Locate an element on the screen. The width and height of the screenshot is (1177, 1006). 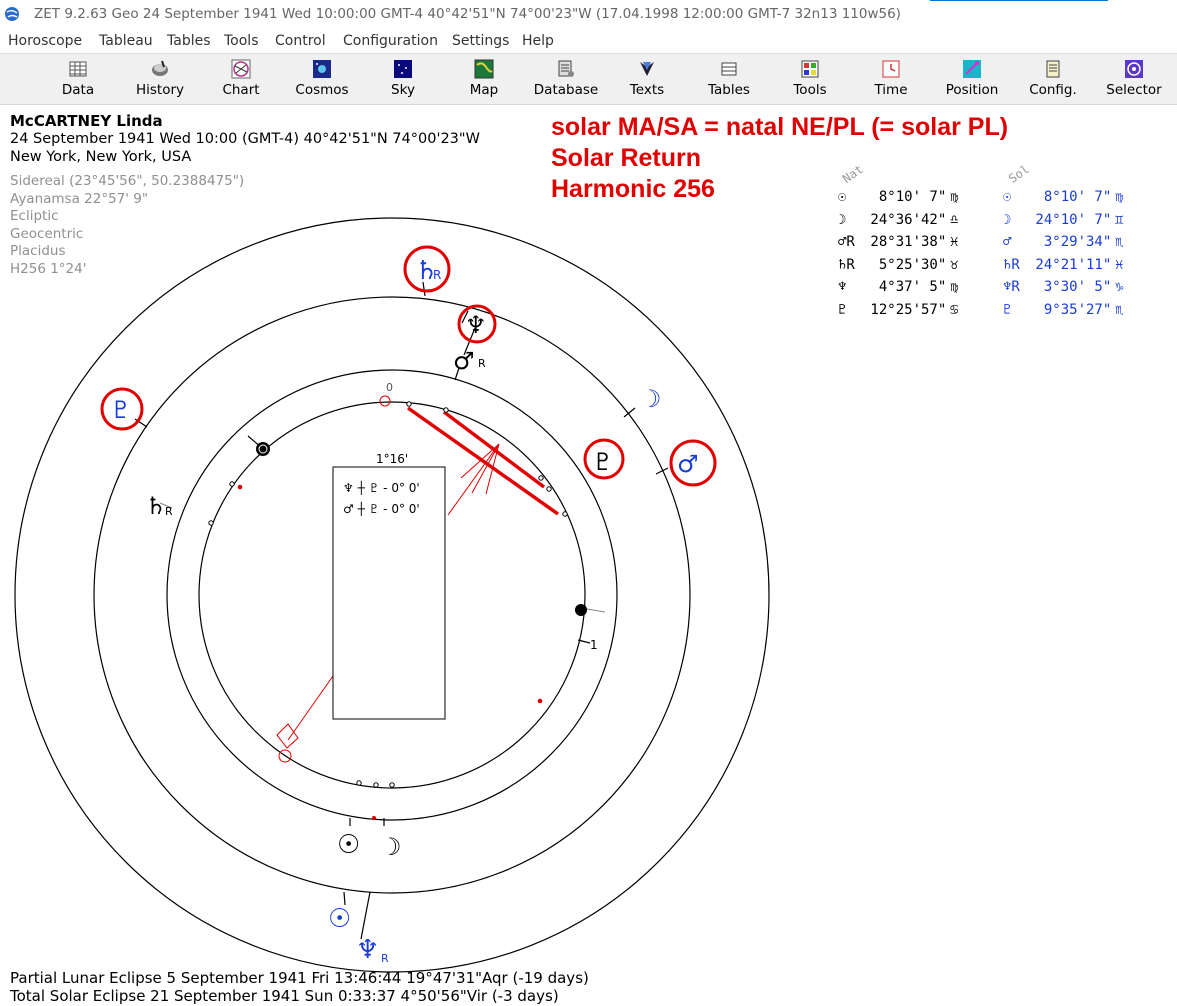
solar-saturn-retro: R is located at coordinates (437, 275).